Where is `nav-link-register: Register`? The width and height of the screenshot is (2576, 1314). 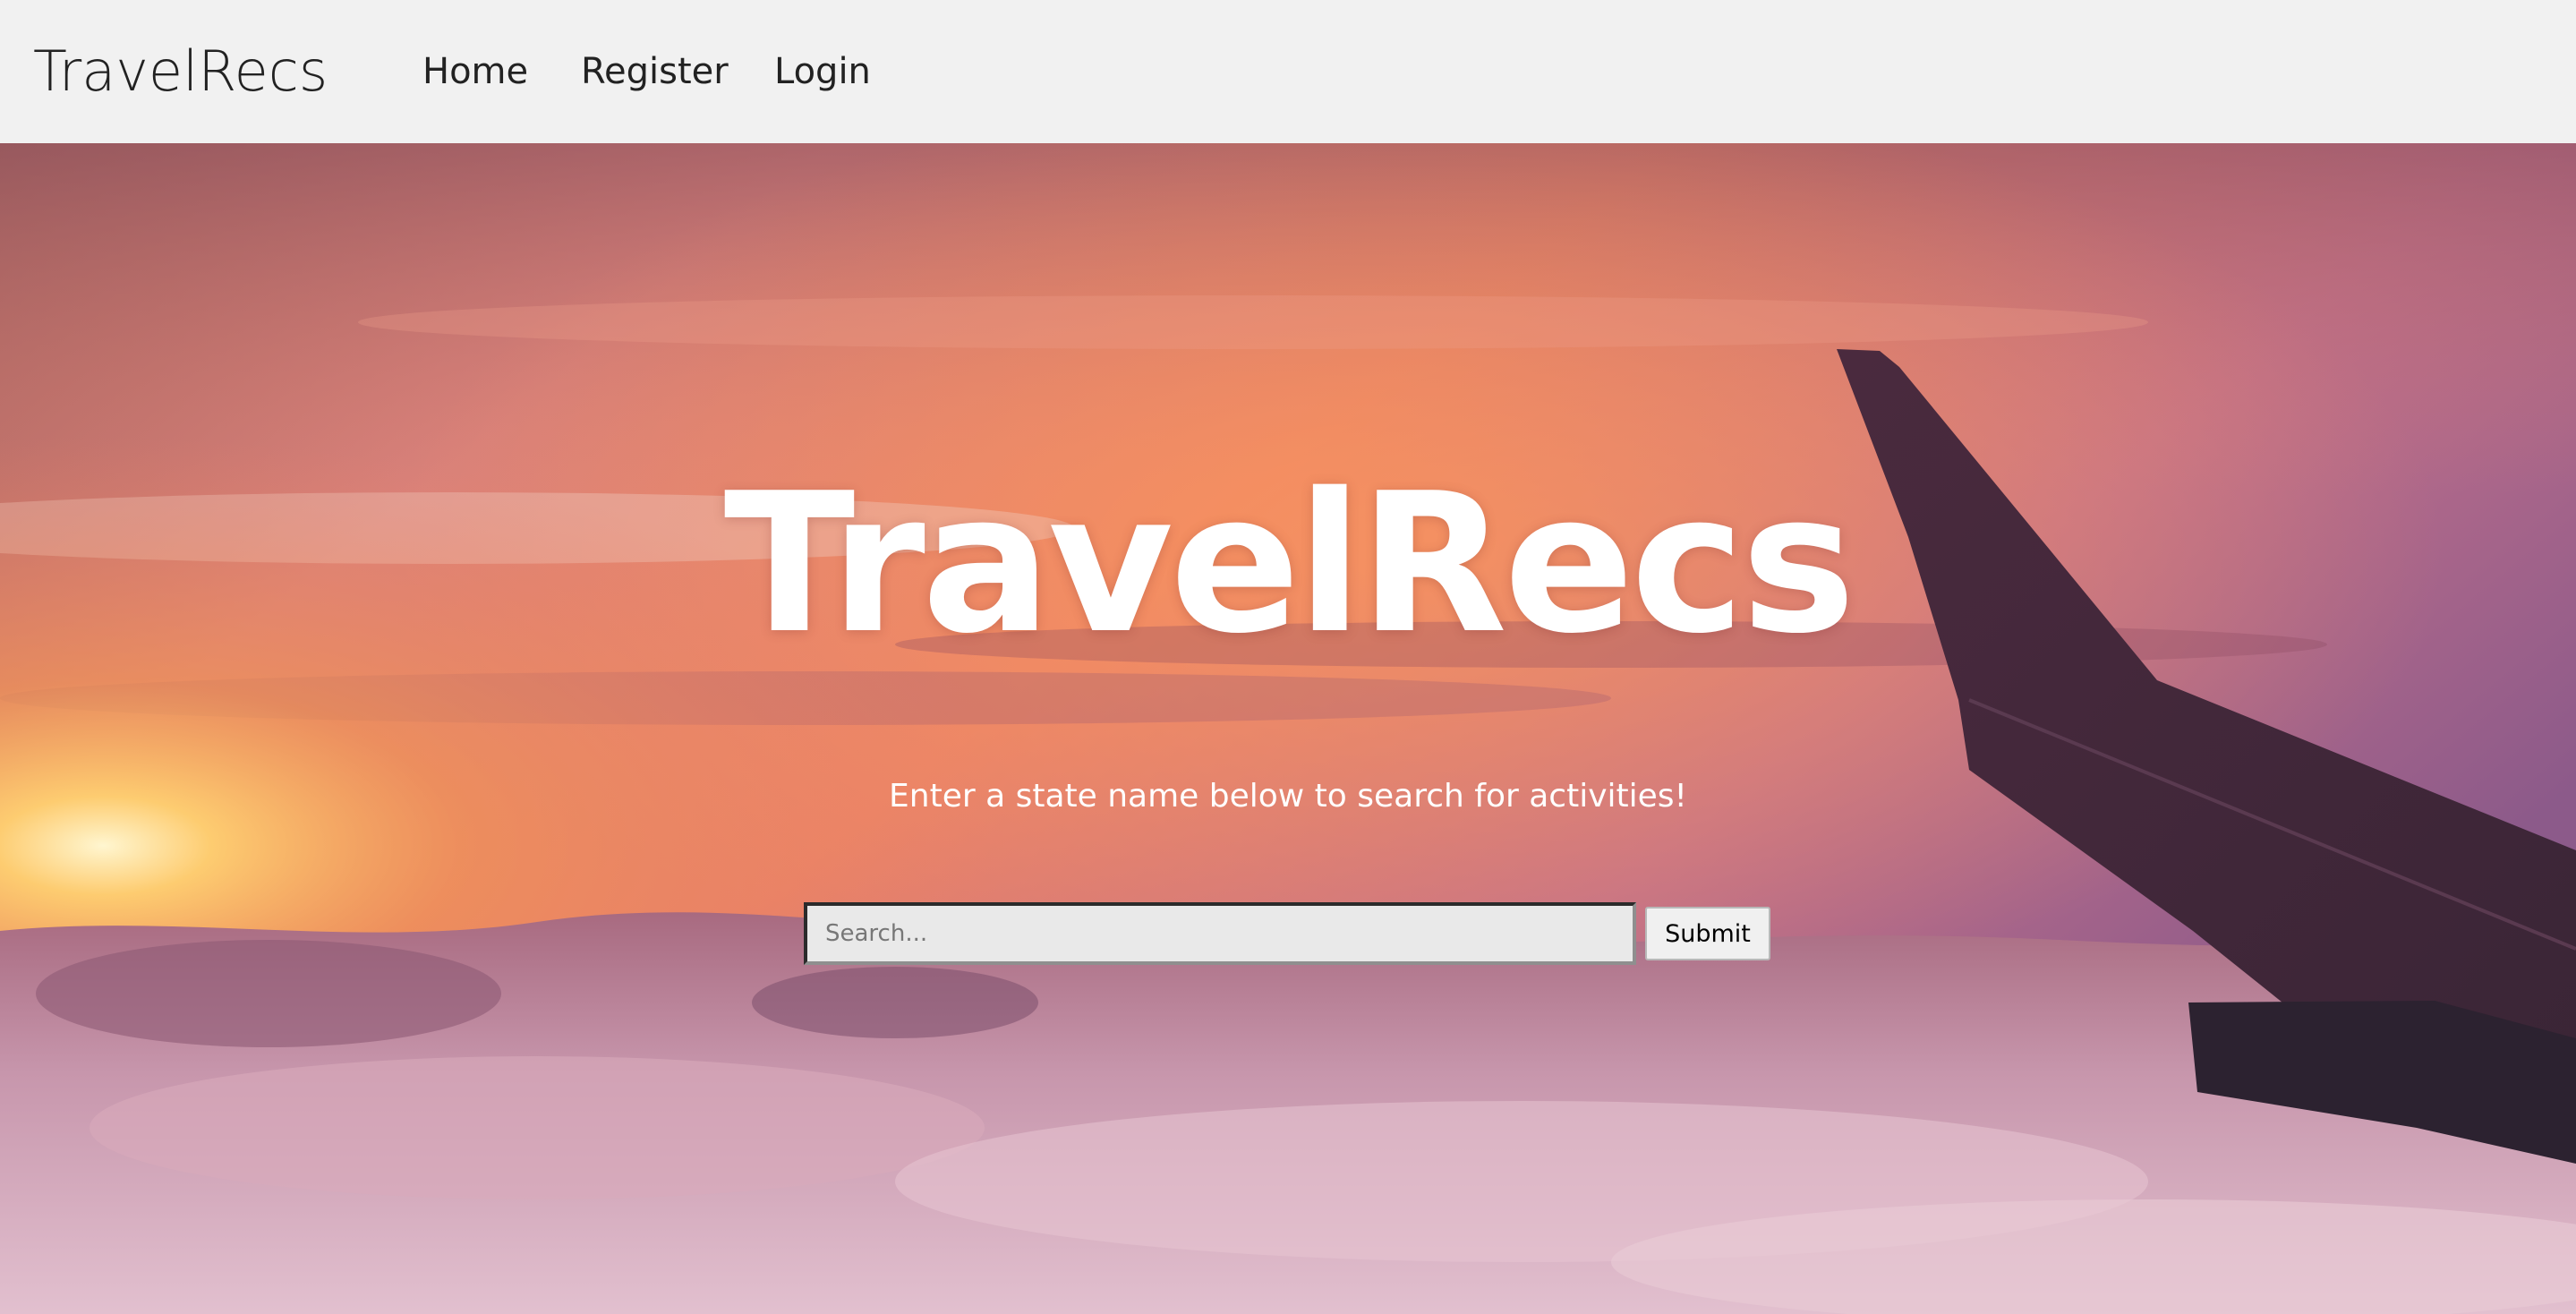 nav-link-register: Register is located at coordinates (655, 72).